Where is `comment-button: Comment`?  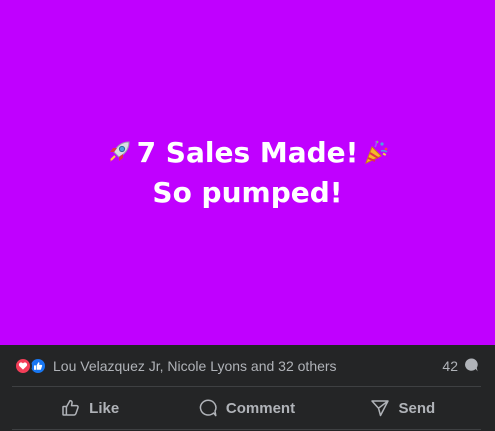
comment-button: Comment is located at coordinates (246, 408).